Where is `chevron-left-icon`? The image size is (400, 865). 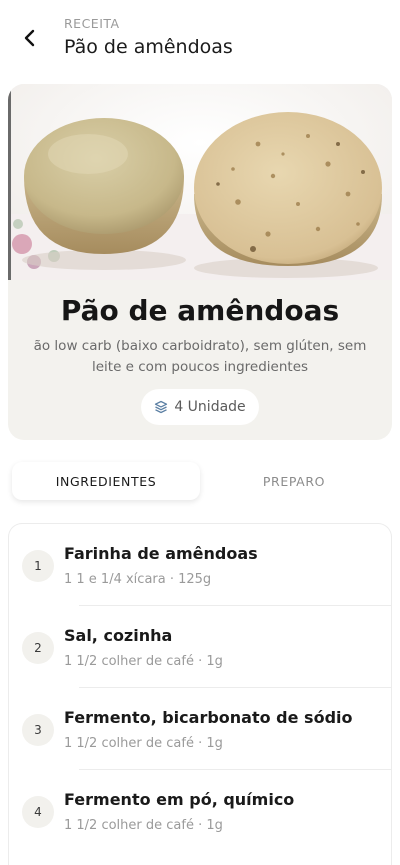
chevron-left-icon is located at coordinates (29, 38).